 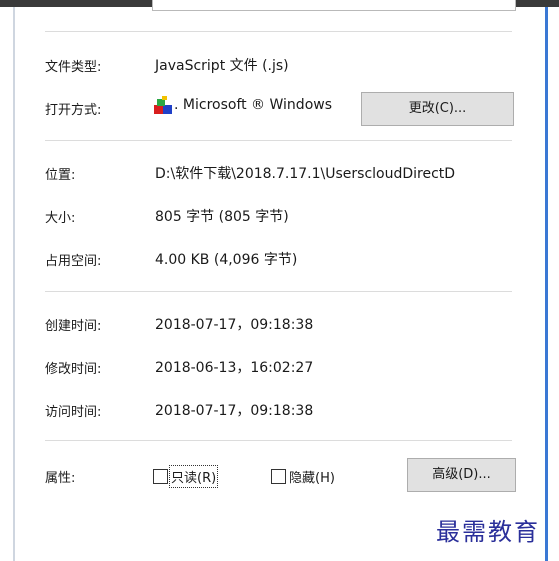 What do you see at coordinates (334, 5) in the screenshot?
I see `filename-input` at bounding box center [334, 5].